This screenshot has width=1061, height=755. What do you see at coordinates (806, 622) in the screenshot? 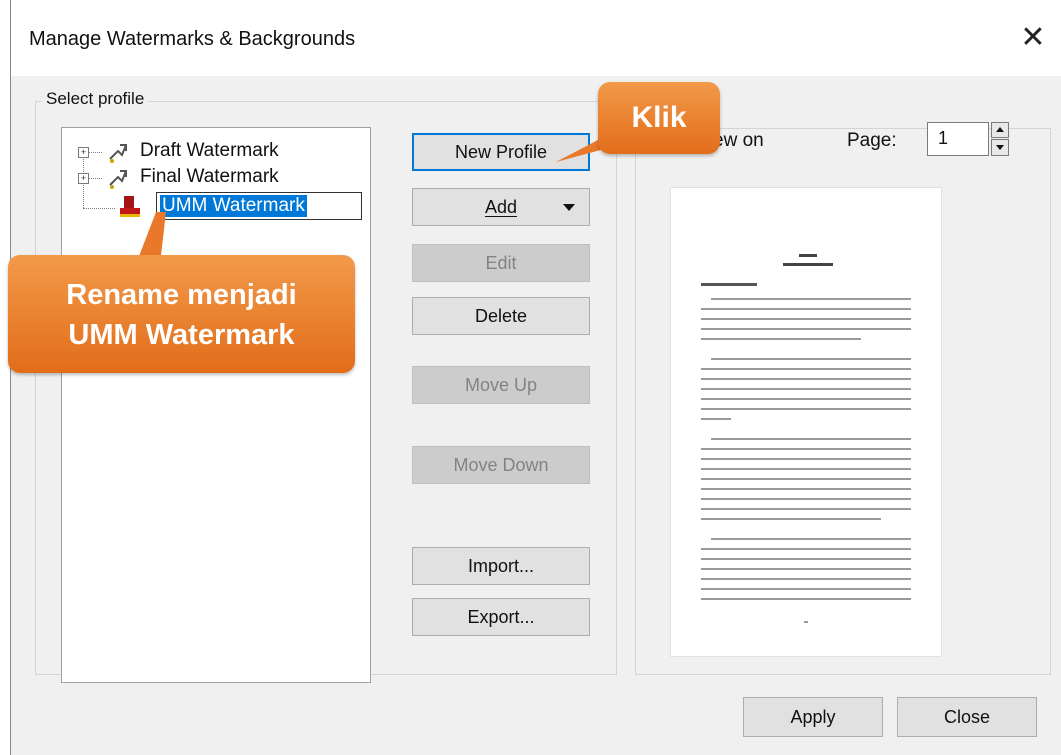
I see `doc-page-number` at bounding box center [806, 622].